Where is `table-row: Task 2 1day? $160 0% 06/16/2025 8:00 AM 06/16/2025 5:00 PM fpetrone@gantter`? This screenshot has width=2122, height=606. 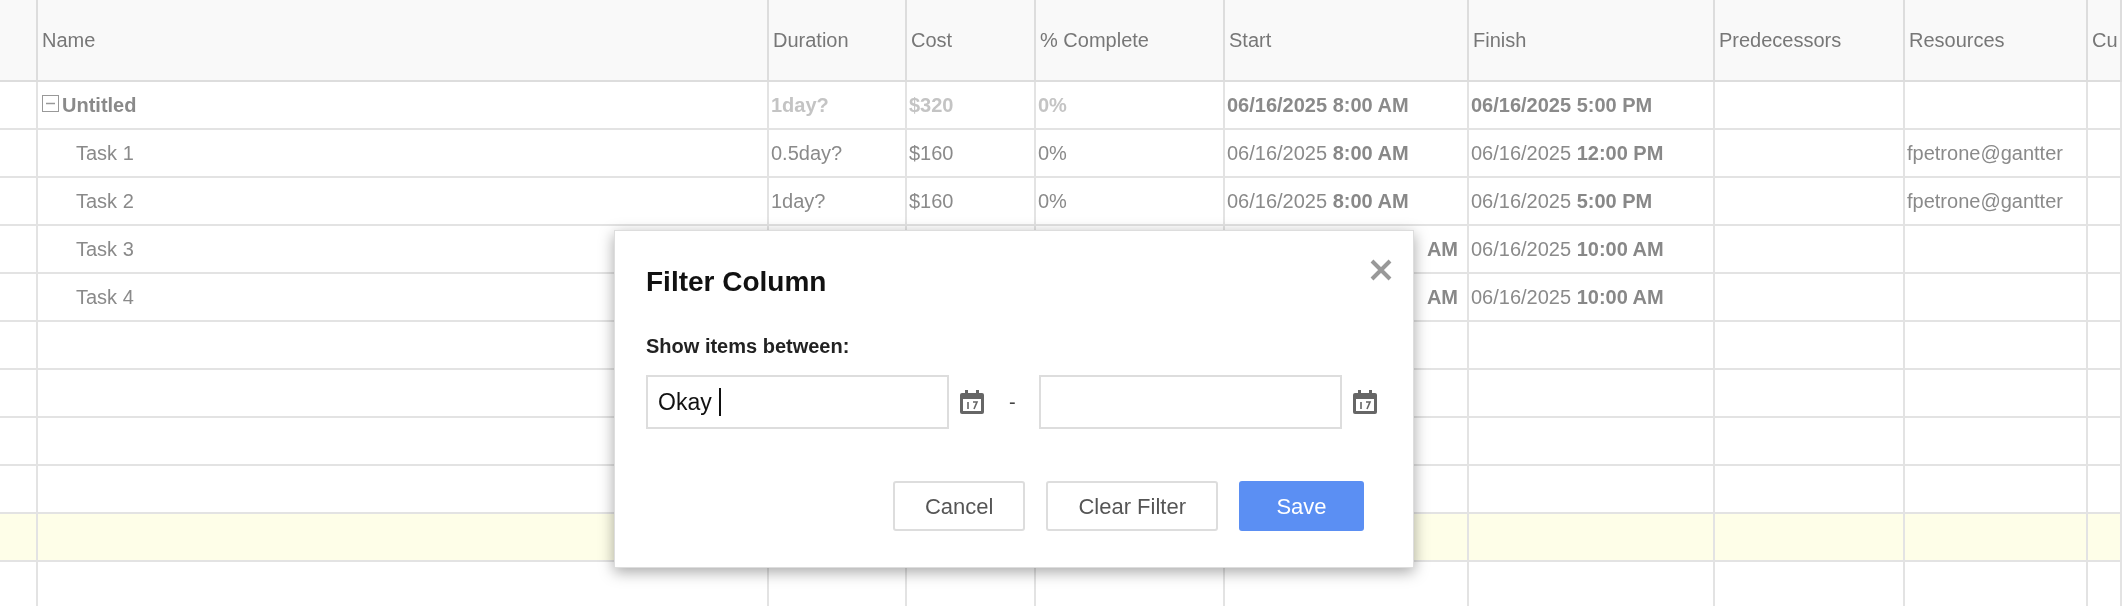 table-row: Task 2 1day? $160 0% 06/16/2025 8:00 AM 06/16/2025 5:00 PM fpetrone@gantter is located at coordinates (1061, 202).